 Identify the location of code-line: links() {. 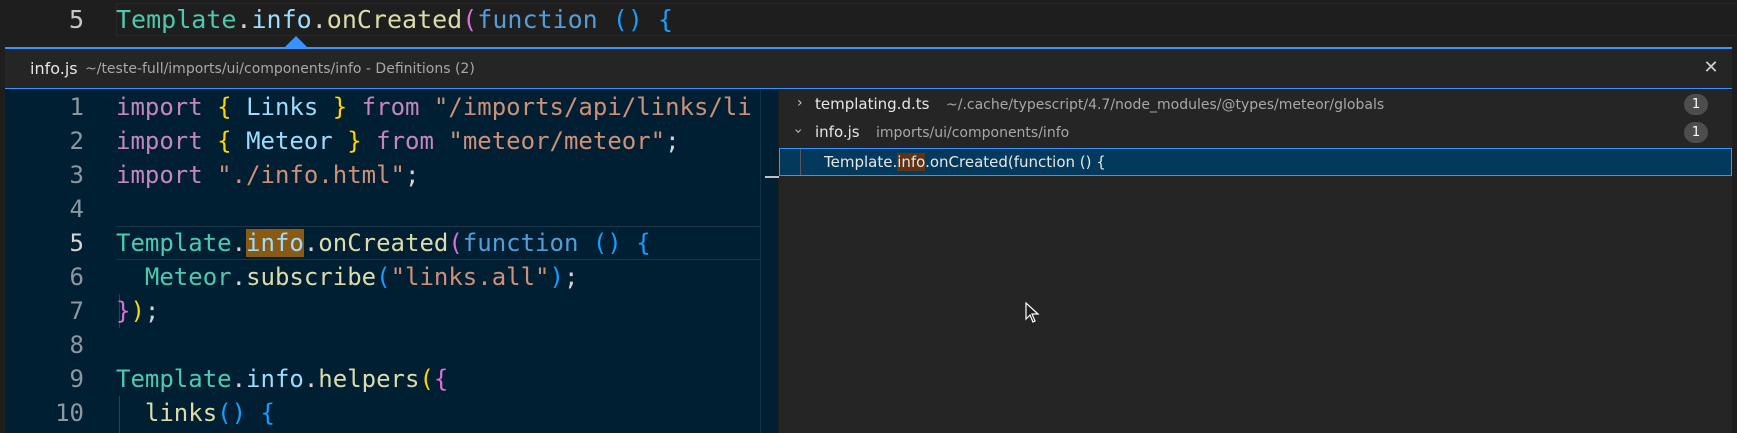
(195, 413).